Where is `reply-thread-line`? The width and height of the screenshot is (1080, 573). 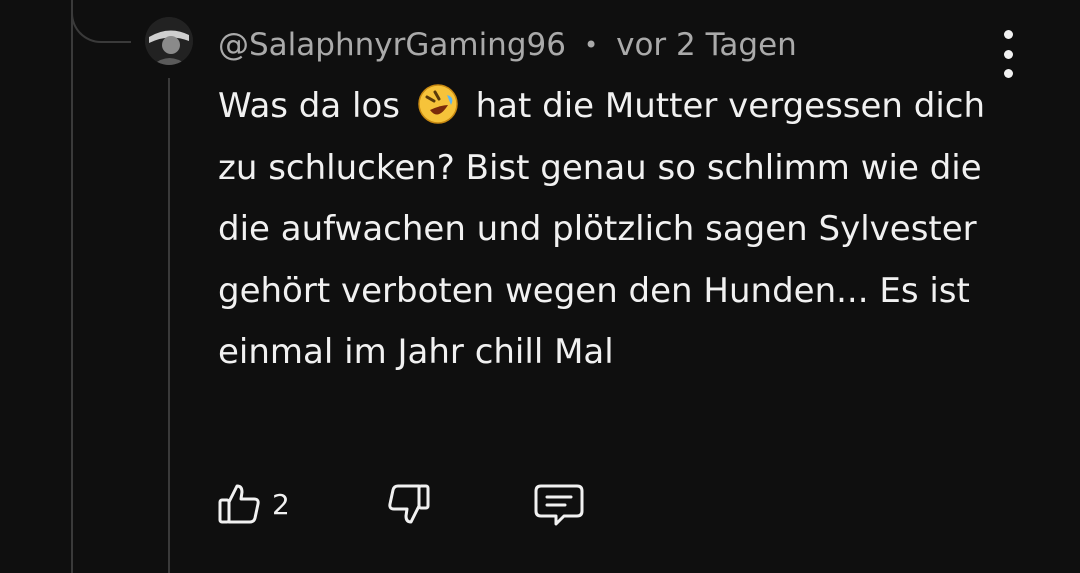
reply-thread-line is located at coordinates (169, 325).